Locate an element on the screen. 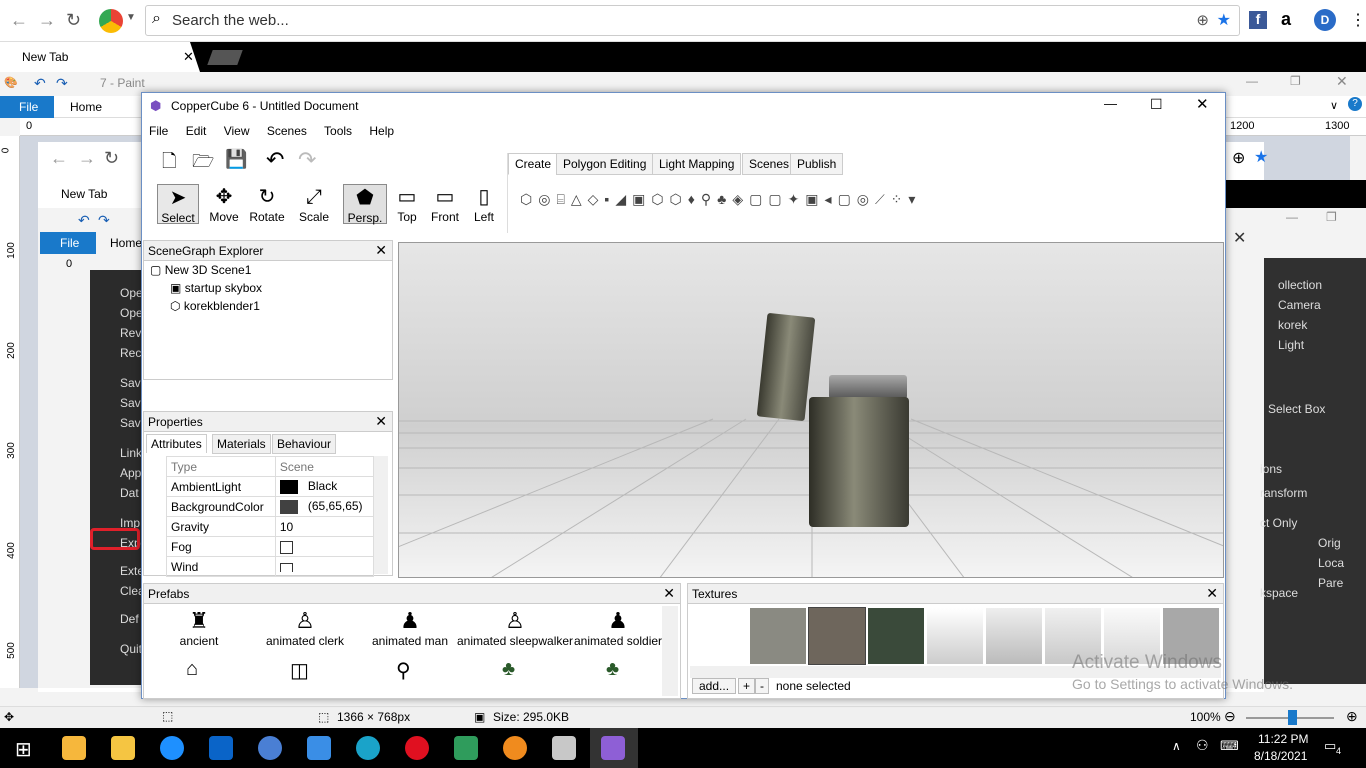  file-explorer-icon is located at coordinates (123, 748).